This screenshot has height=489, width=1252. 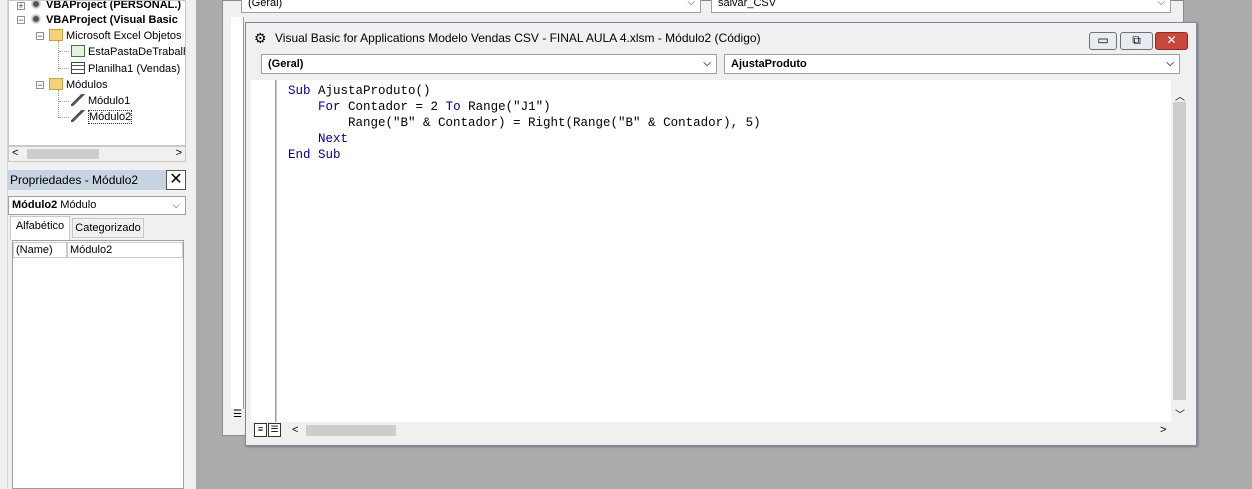 I want to click on tab-alfabetico: Alfabético, so click(x=40, y=228).